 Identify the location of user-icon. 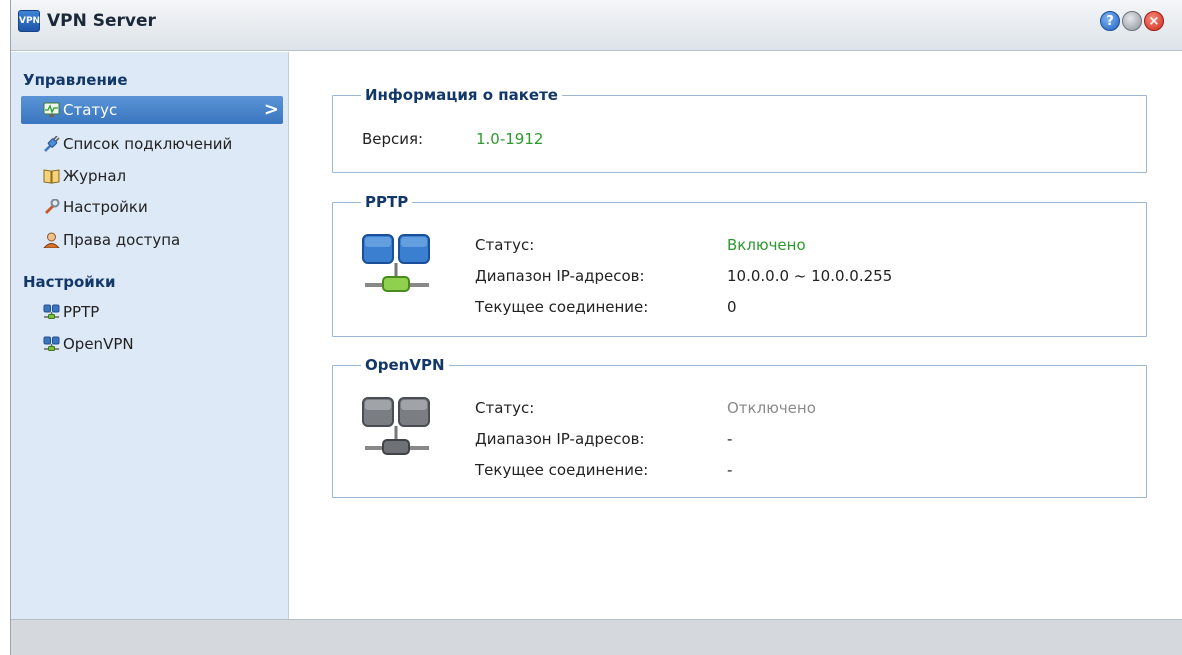
(51, 240).